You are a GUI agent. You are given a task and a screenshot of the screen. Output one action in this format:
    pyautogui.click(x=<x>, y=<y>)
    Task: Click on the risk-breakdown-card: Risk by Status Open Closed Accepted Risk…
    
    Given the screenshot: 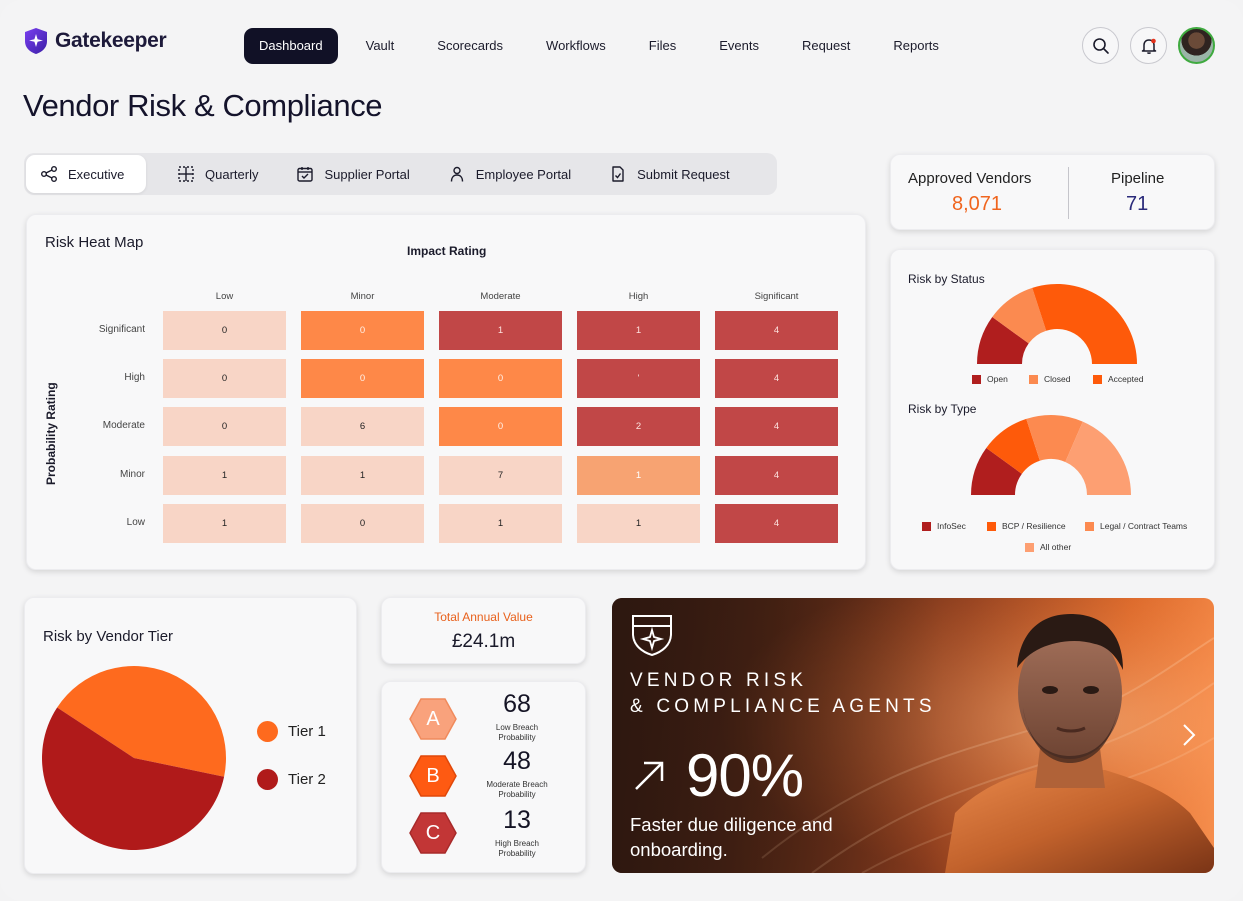 What is the action you would take?
    pyautogui.click(x=1052, y=409)
    